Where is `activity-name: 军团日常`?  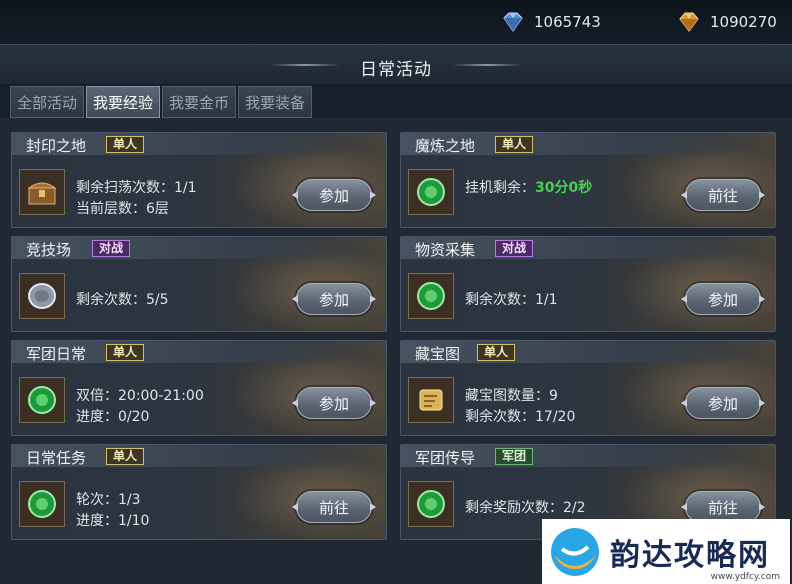 activity-name: 军团日常 is located at coordinates (56, 354).